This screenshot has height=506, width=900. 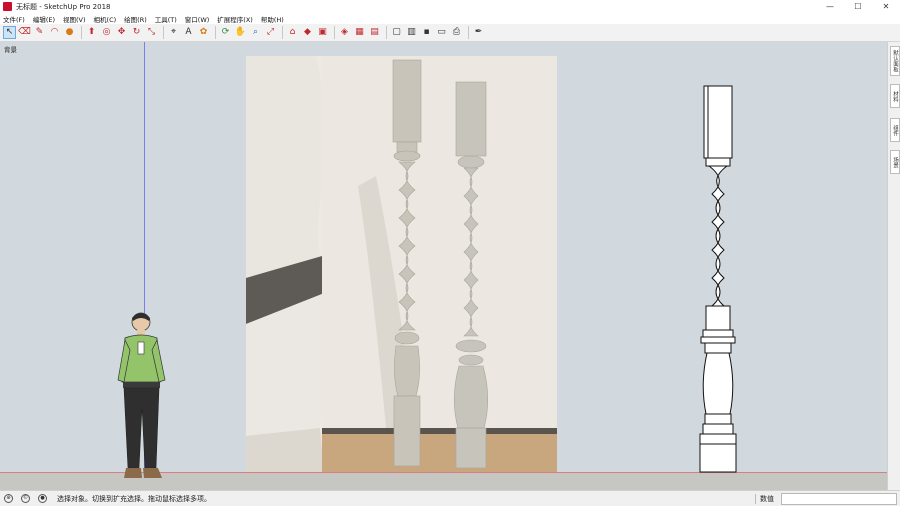 What do you see at coordinates (895, 96) in the screenshot?
I see `tray-tab-materials: 材料` at bounding box center [895, 96].